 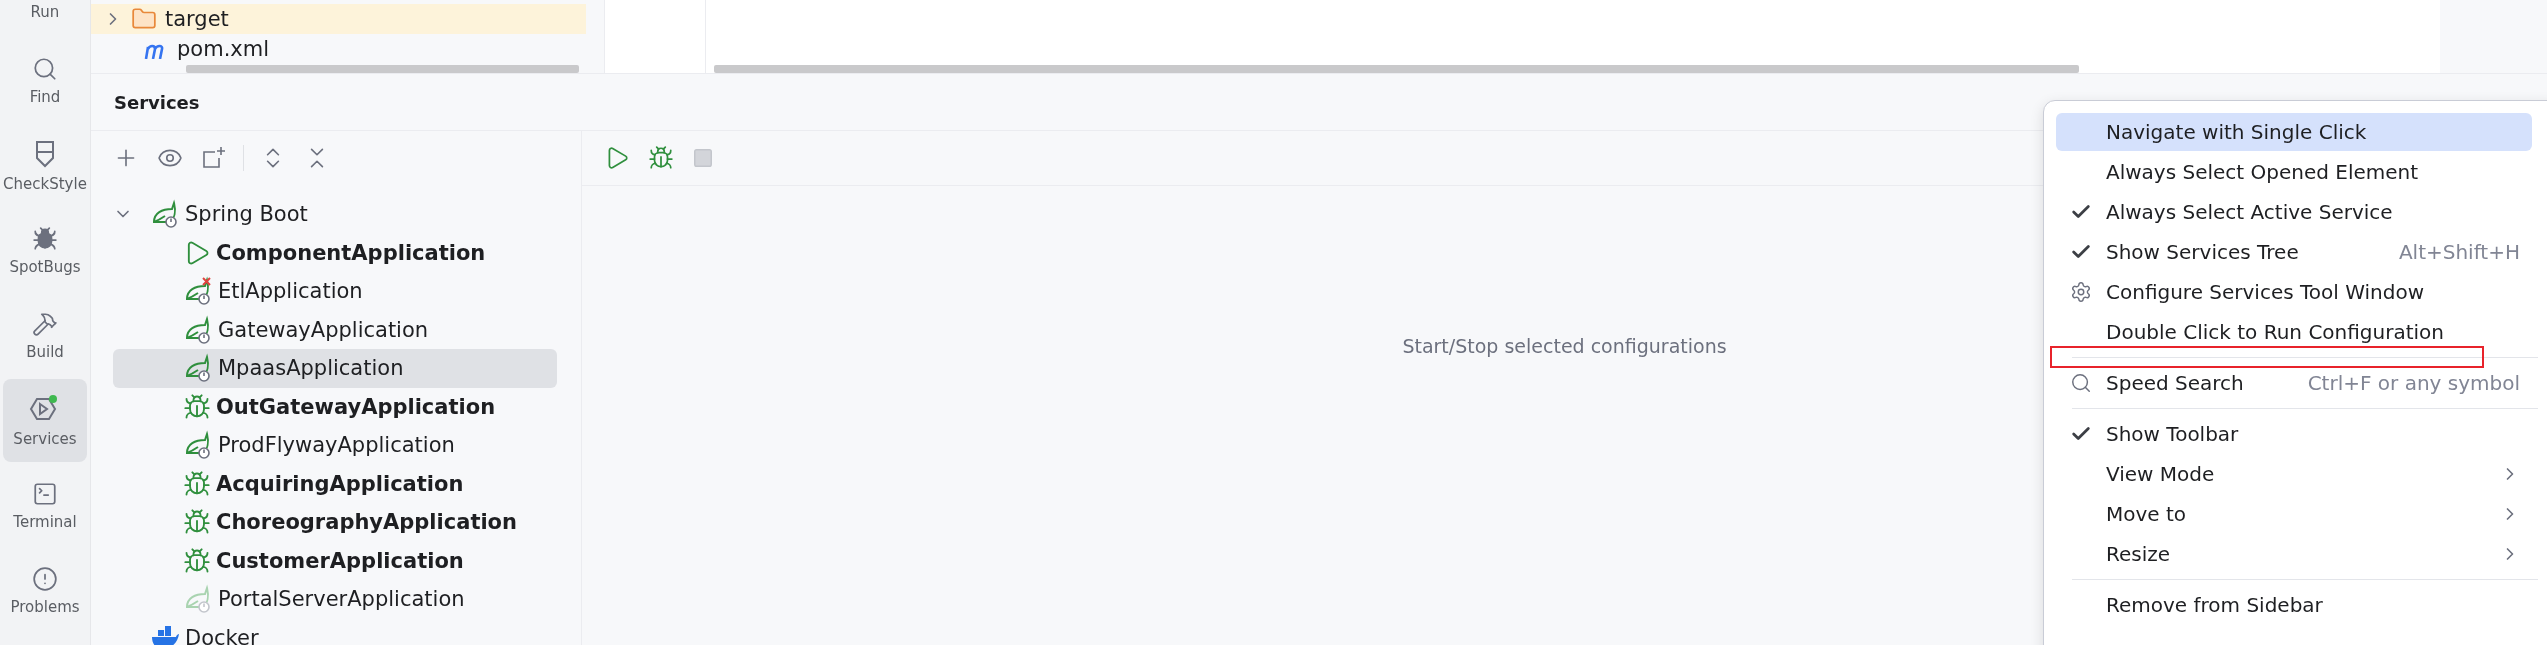 I want to click on menu-item: Resize, so click(x=2294, y=554).